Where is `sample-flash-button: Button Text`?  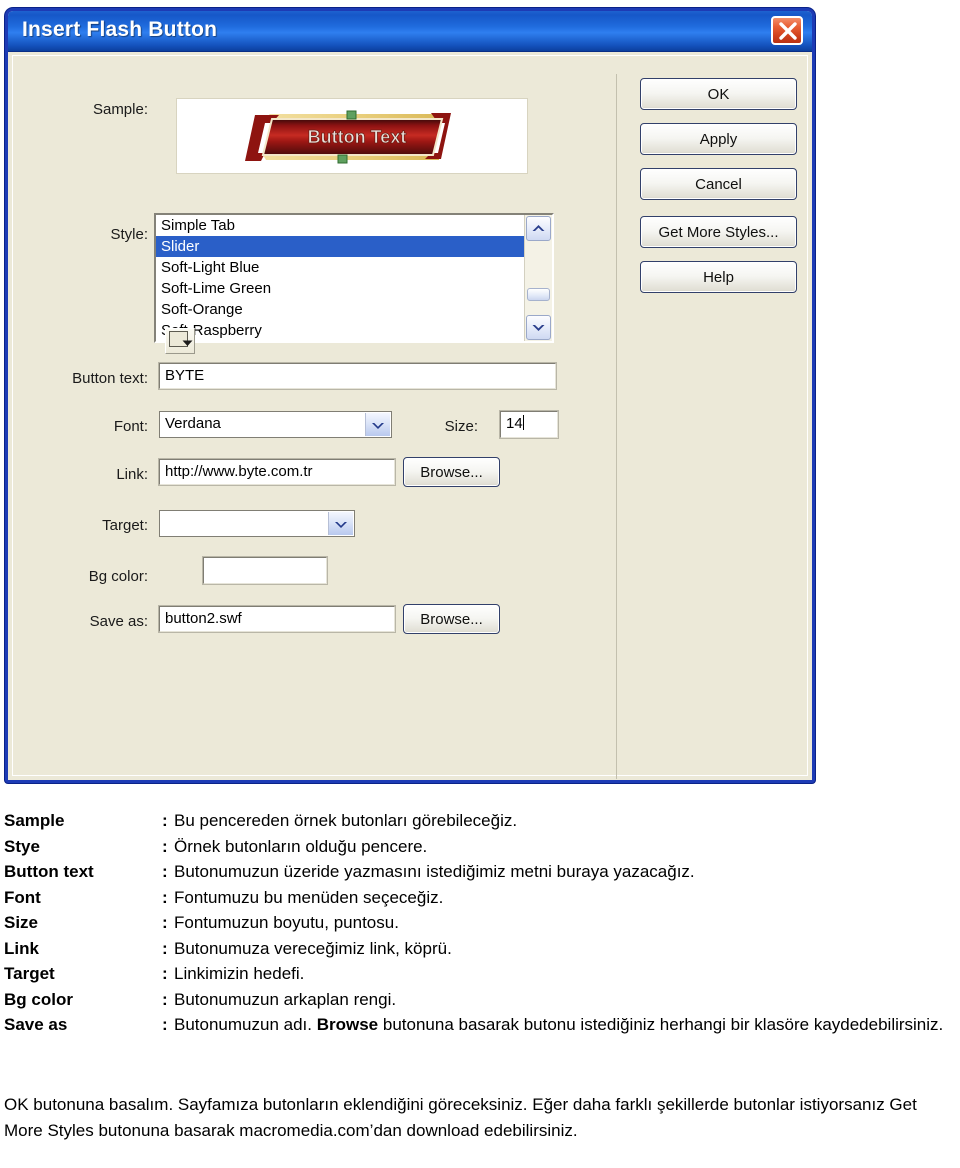 sample-flash-button: Button Text is located at coordinates (348, 137).